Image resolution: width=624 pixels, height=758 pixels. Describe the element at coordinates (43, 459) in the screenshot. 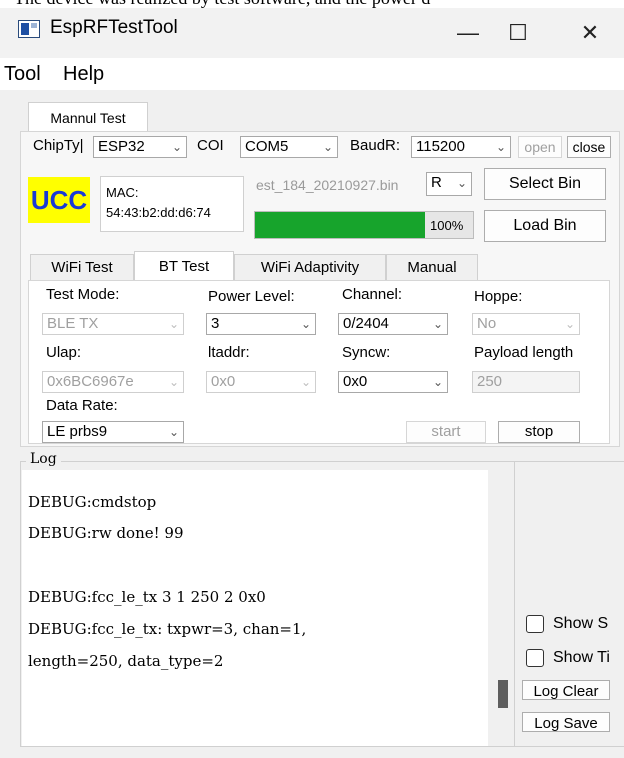

I see `log-title: Log` at that location.